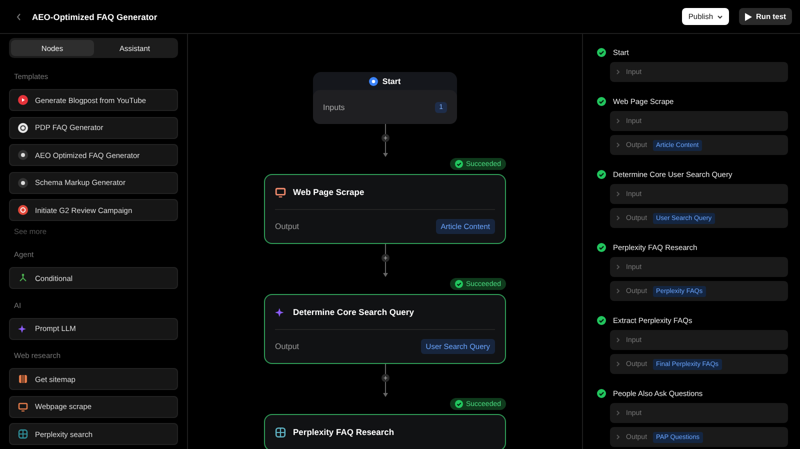 The image size is (800, 449). I want to click on play-icon, so click(748, 16).